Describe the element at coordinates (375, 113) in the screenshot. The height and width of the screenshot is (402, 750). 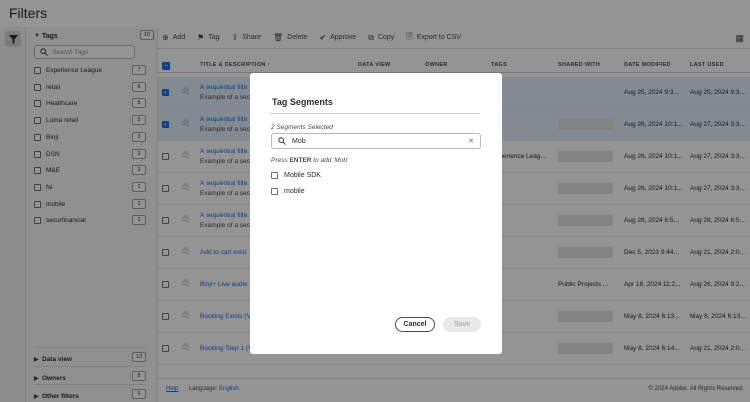
I see `dialog-divider` at that location.